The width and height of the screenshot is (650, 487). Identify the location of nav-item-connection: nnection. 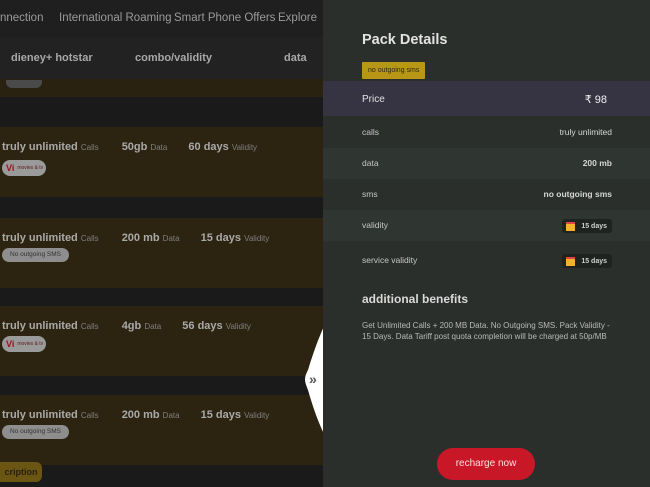
(21, 18).